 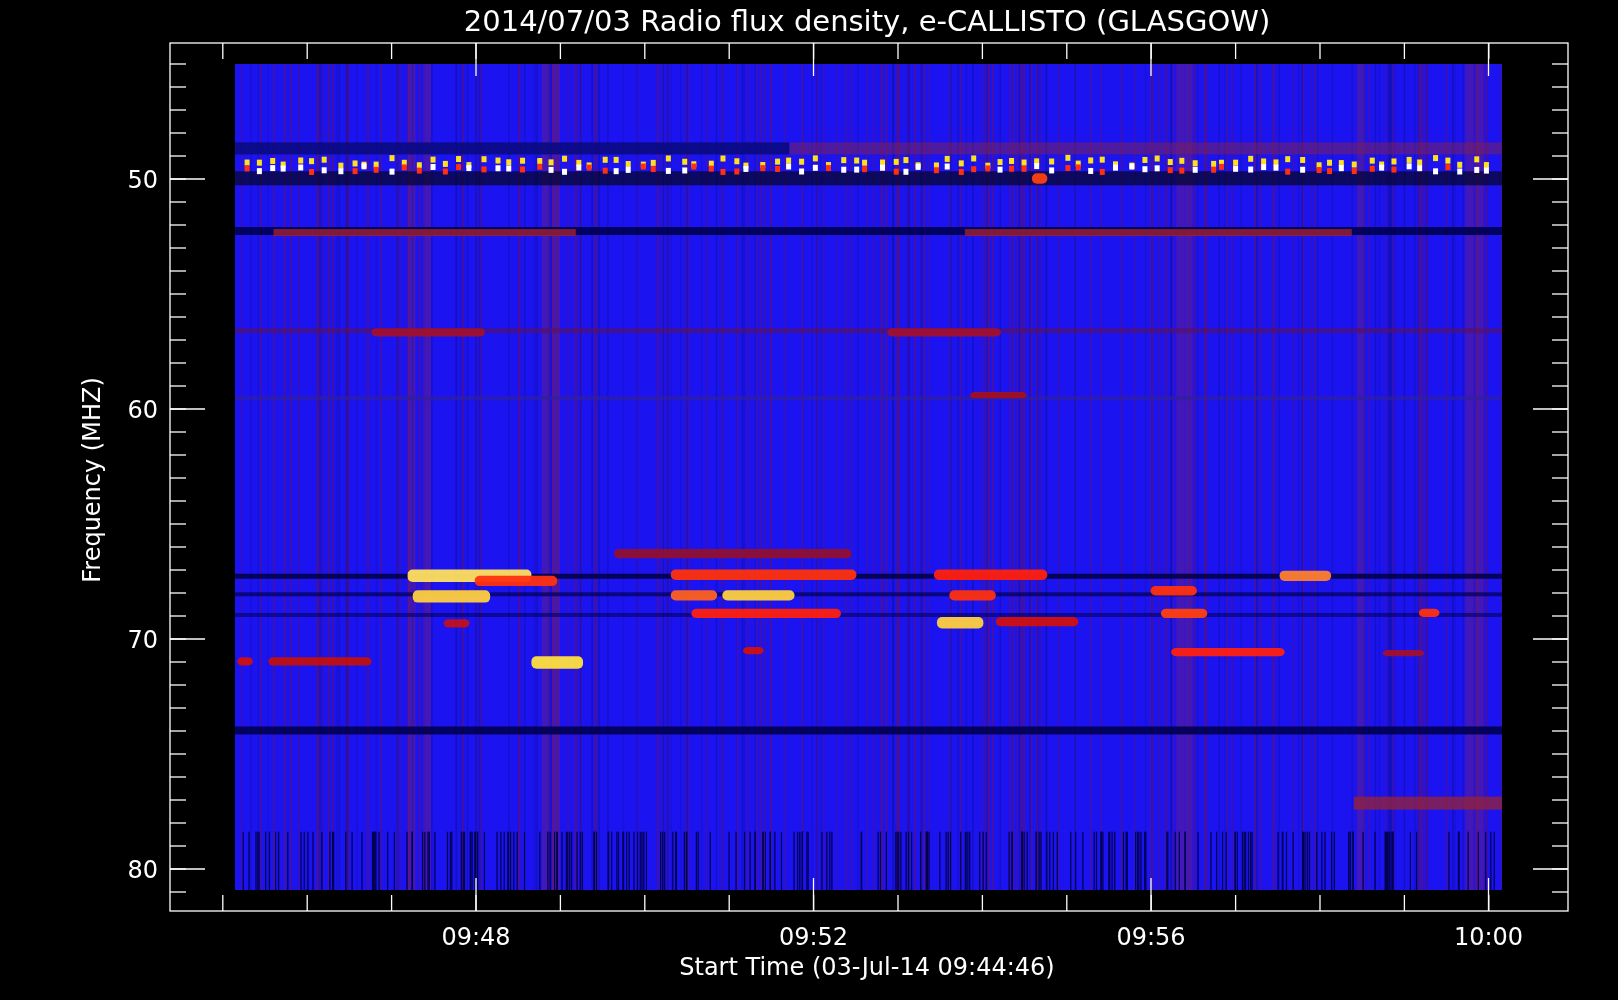 What do you see at coordinates (142, 870) in the screenshot?
I see `tick-label: 80` at bounding box center [142, 870].